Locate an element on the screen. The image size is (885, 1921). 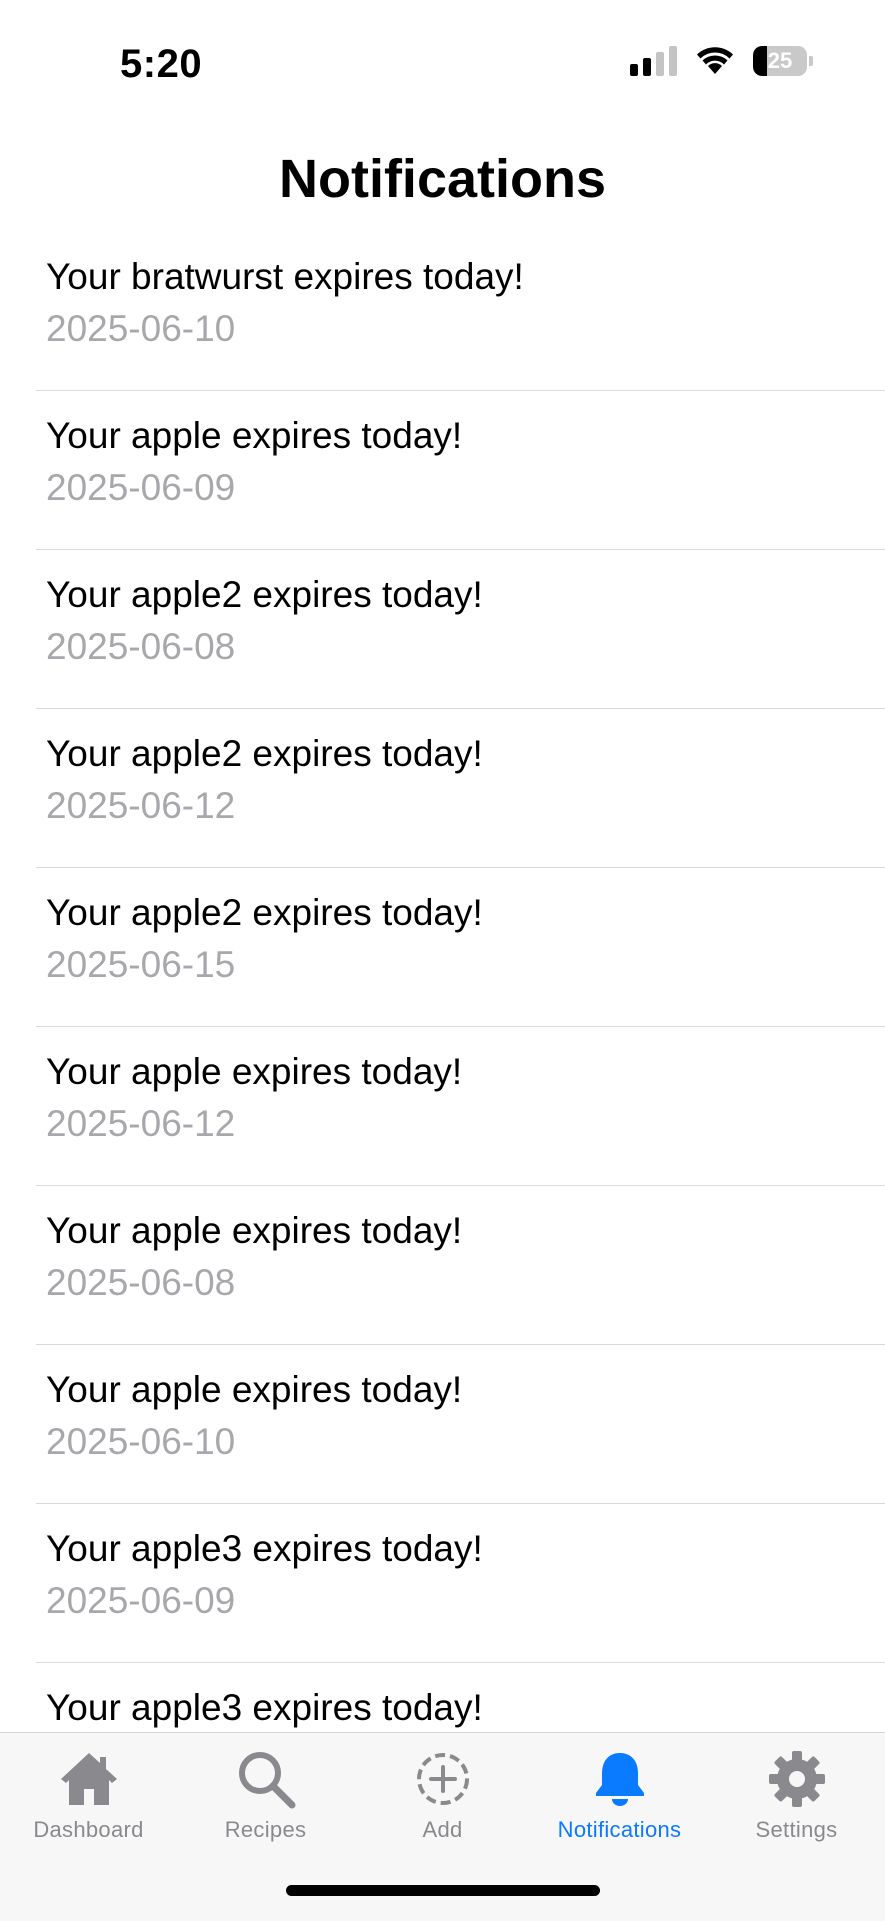
tab-label: Notifications is located at coordinates (619, 1829).